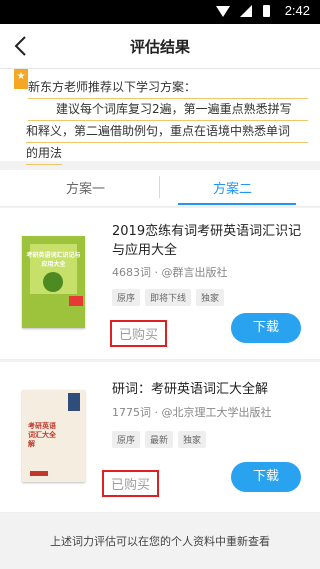 The width and height of the screenshot is (320, 569). I want to click on recommendation-line: 和释义，第二遍借助例句，重点在语境中熟悉单词, so click(167, 132).